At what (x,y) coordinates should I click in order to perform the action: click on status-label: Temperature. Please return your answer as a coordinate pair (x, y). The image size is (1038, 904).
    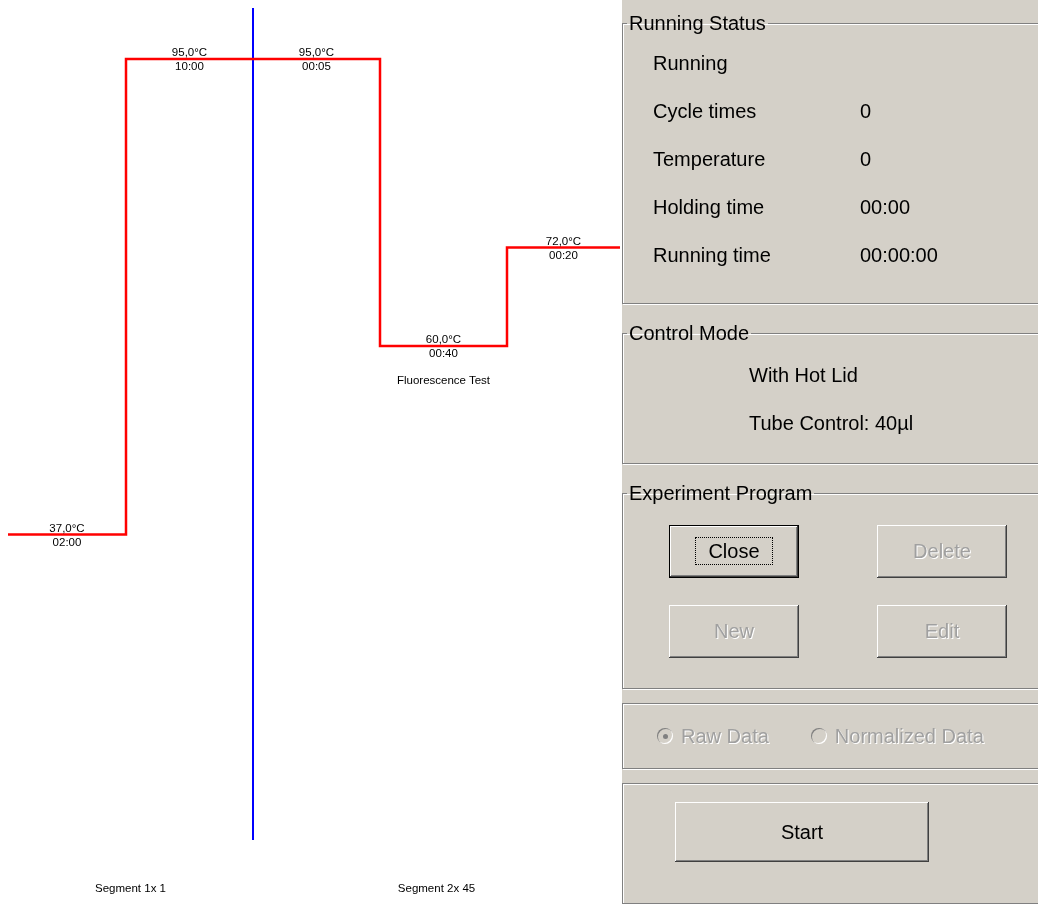
    Looking at the image, I should click on (710, 159).